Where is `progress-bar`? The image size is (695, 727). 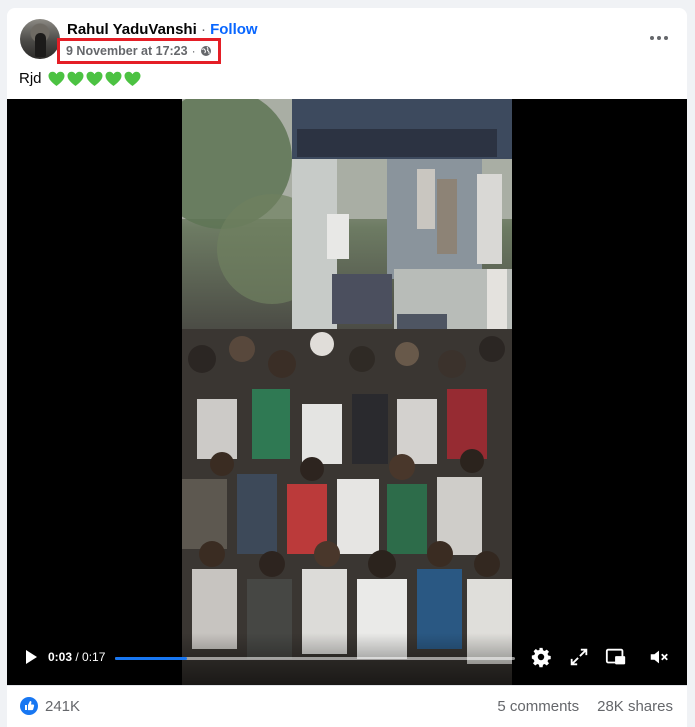
progress-bar is located at coordinates (315, 658).